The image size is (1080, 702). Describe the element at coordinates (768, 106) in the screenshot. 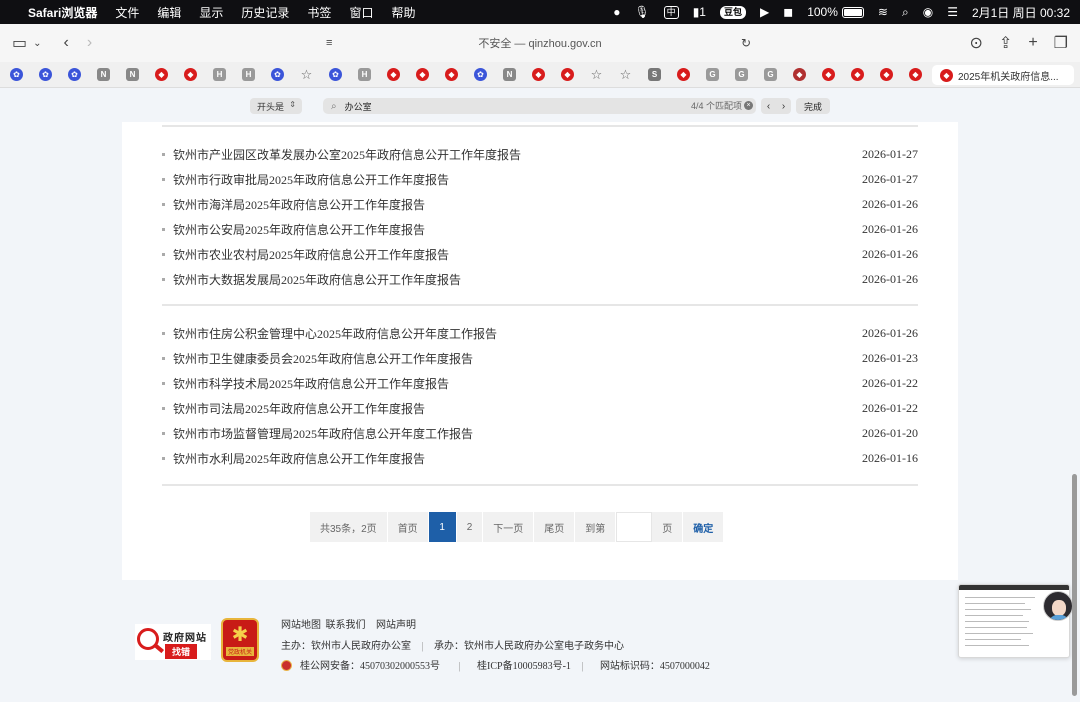

I see `previous-match-icon: ‹` at that location.